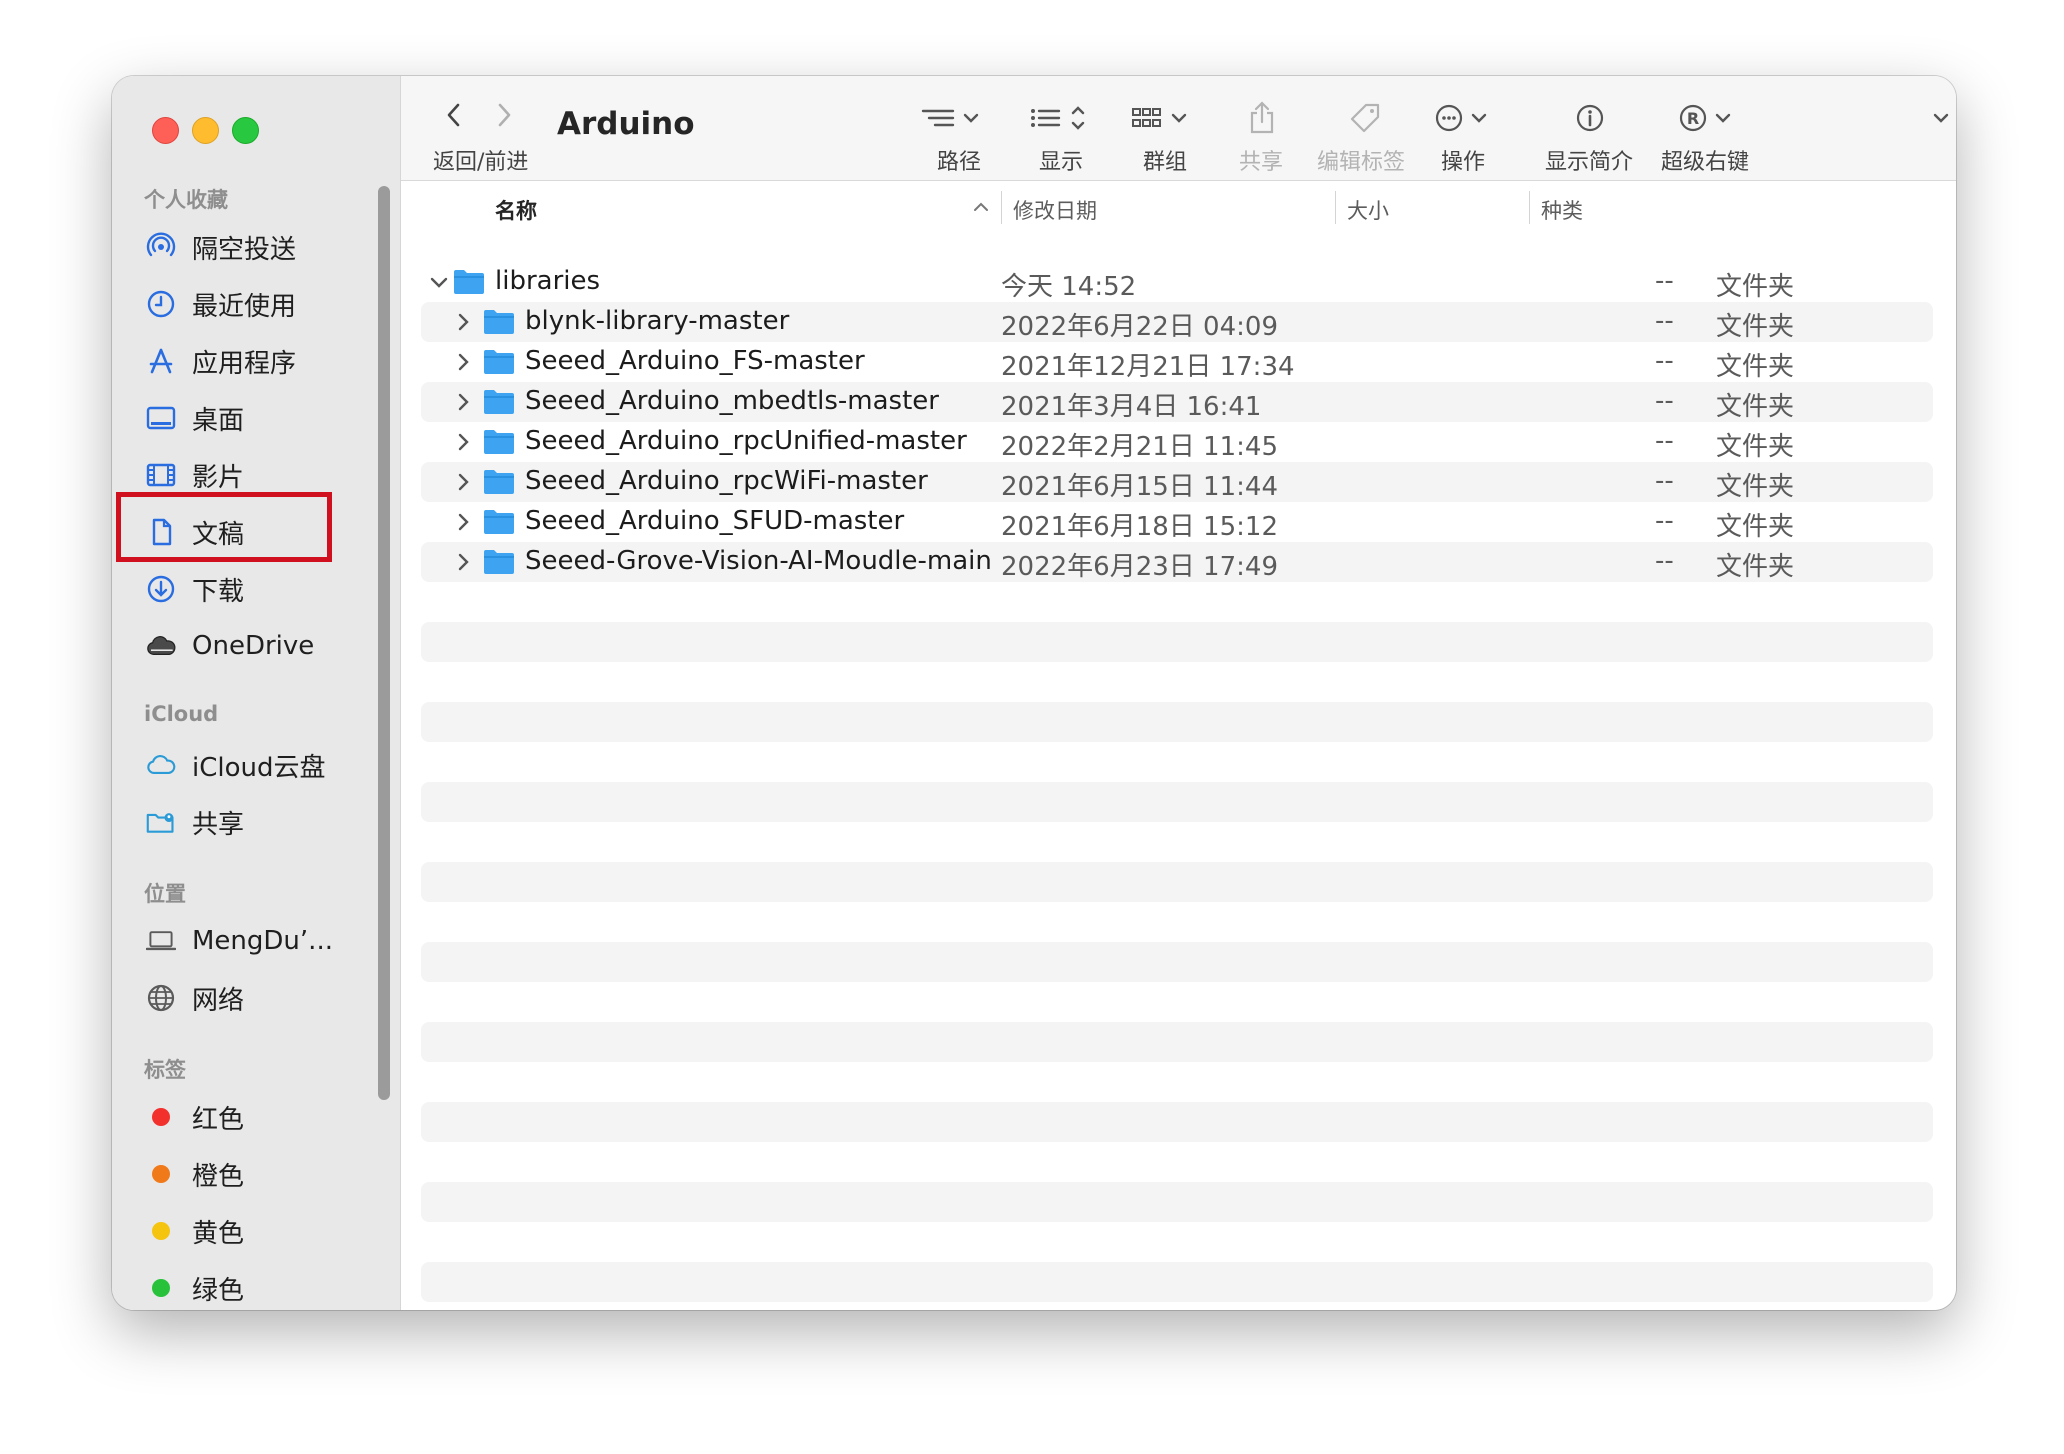 This screenshot has height=1454, width=2064. Describe the element at coordinates (548, 281) in the screenshot. I see `file-name: libraries` at that location.